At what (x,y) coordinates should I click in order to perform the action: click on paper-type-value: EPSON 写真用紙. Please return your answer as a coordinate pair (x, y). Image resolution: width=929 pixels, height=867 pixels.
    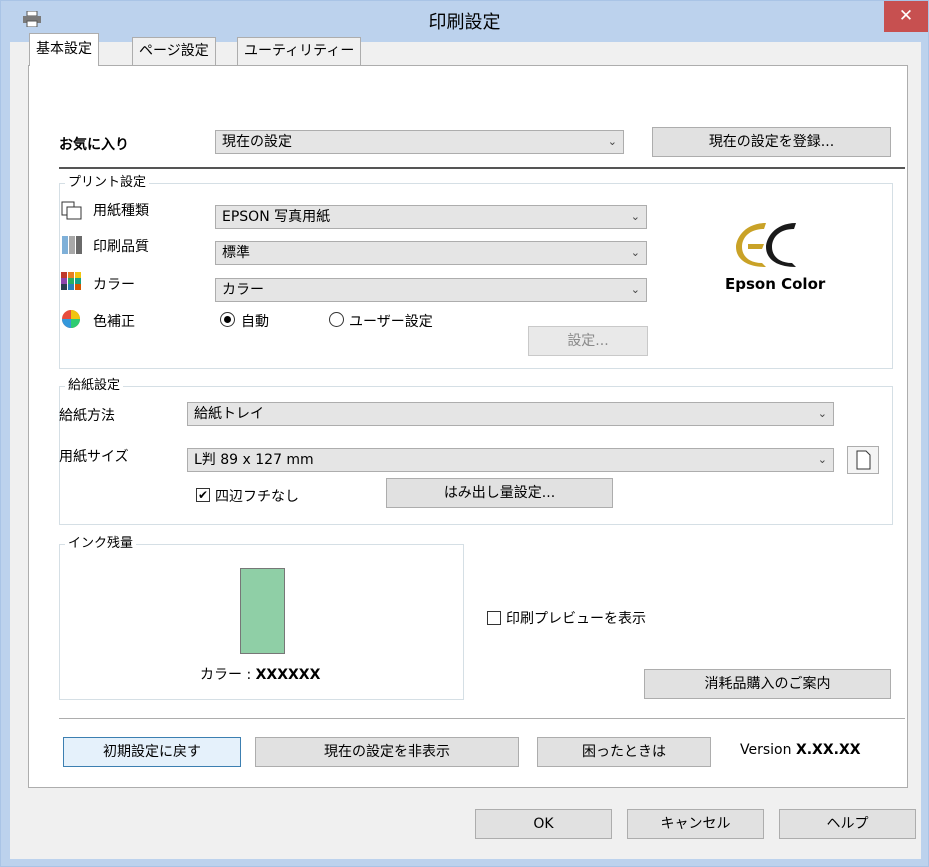
    Looking at the image, I should click on (276, 217).